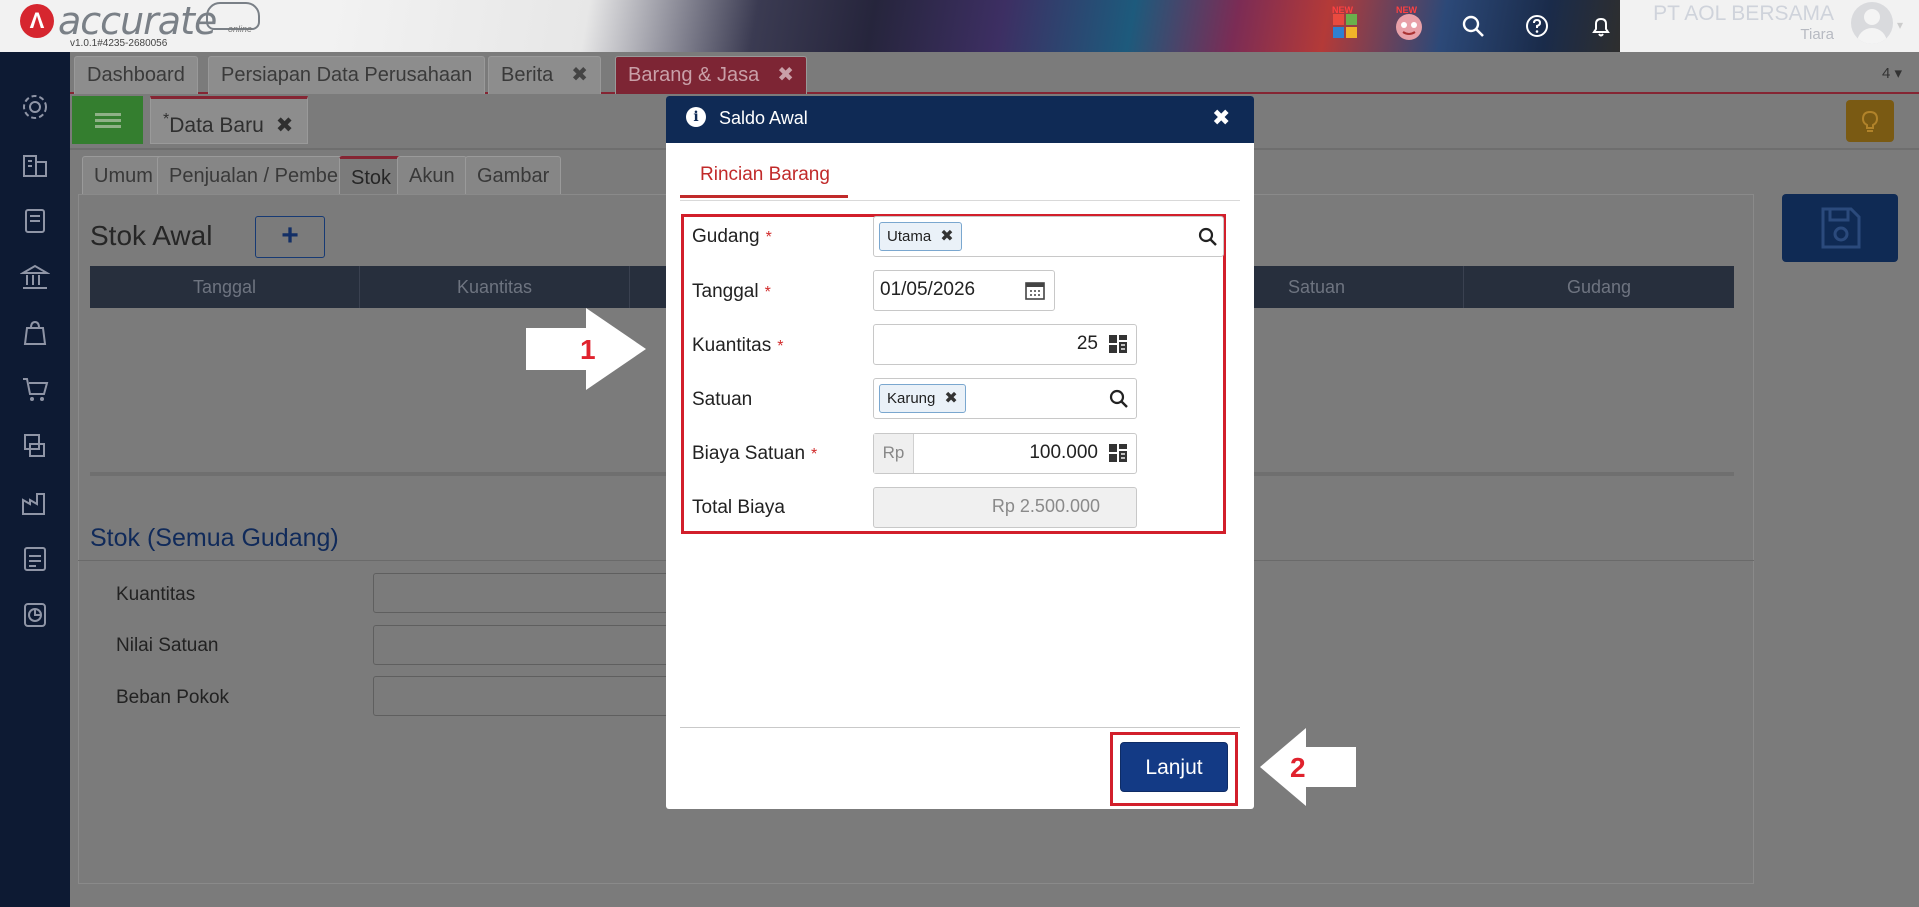 The image size is (1919, 907). Describe the element at coordinates (290, 237) in the screenshot. I see `add-stok-button: +` at that location.